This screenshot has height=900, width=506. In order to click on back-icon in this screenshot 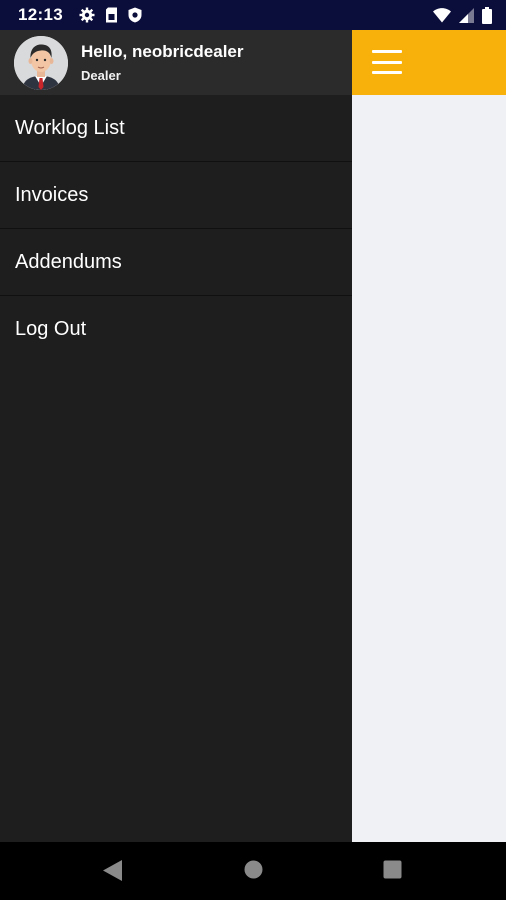, I will do `click(112, 873)`.